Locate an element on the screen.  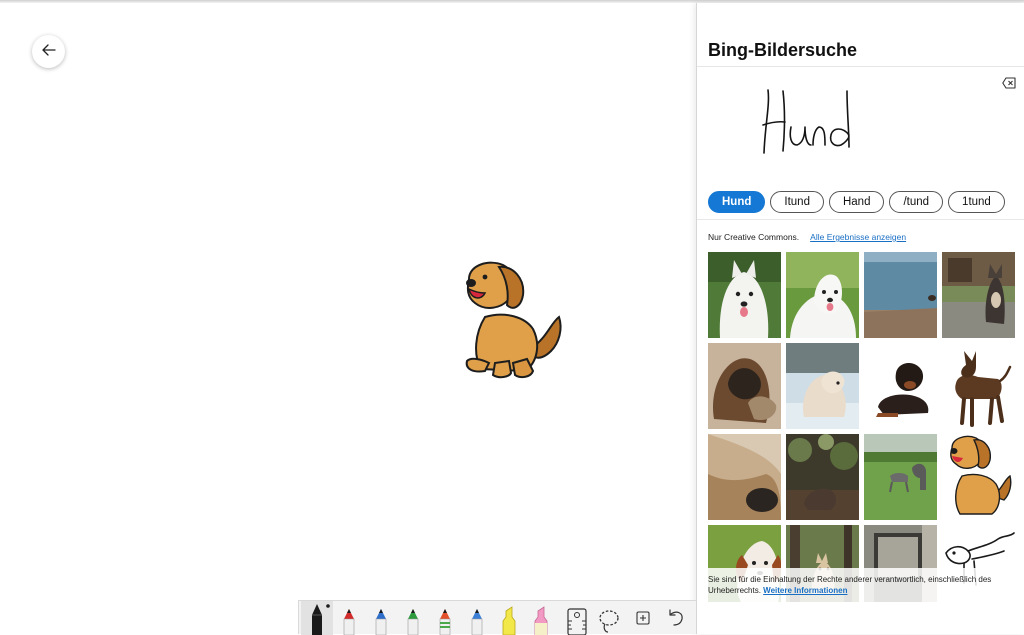
highlighter-pink is located at coordinates (541, 618).